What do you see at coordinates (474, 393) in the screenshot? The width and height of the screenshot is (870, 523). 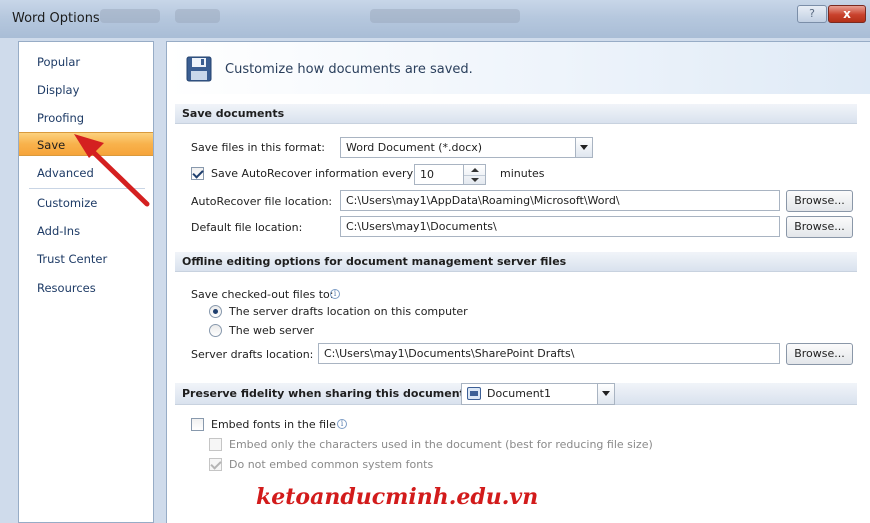 I see `word-document-icon` at bounding box center [474, 393].